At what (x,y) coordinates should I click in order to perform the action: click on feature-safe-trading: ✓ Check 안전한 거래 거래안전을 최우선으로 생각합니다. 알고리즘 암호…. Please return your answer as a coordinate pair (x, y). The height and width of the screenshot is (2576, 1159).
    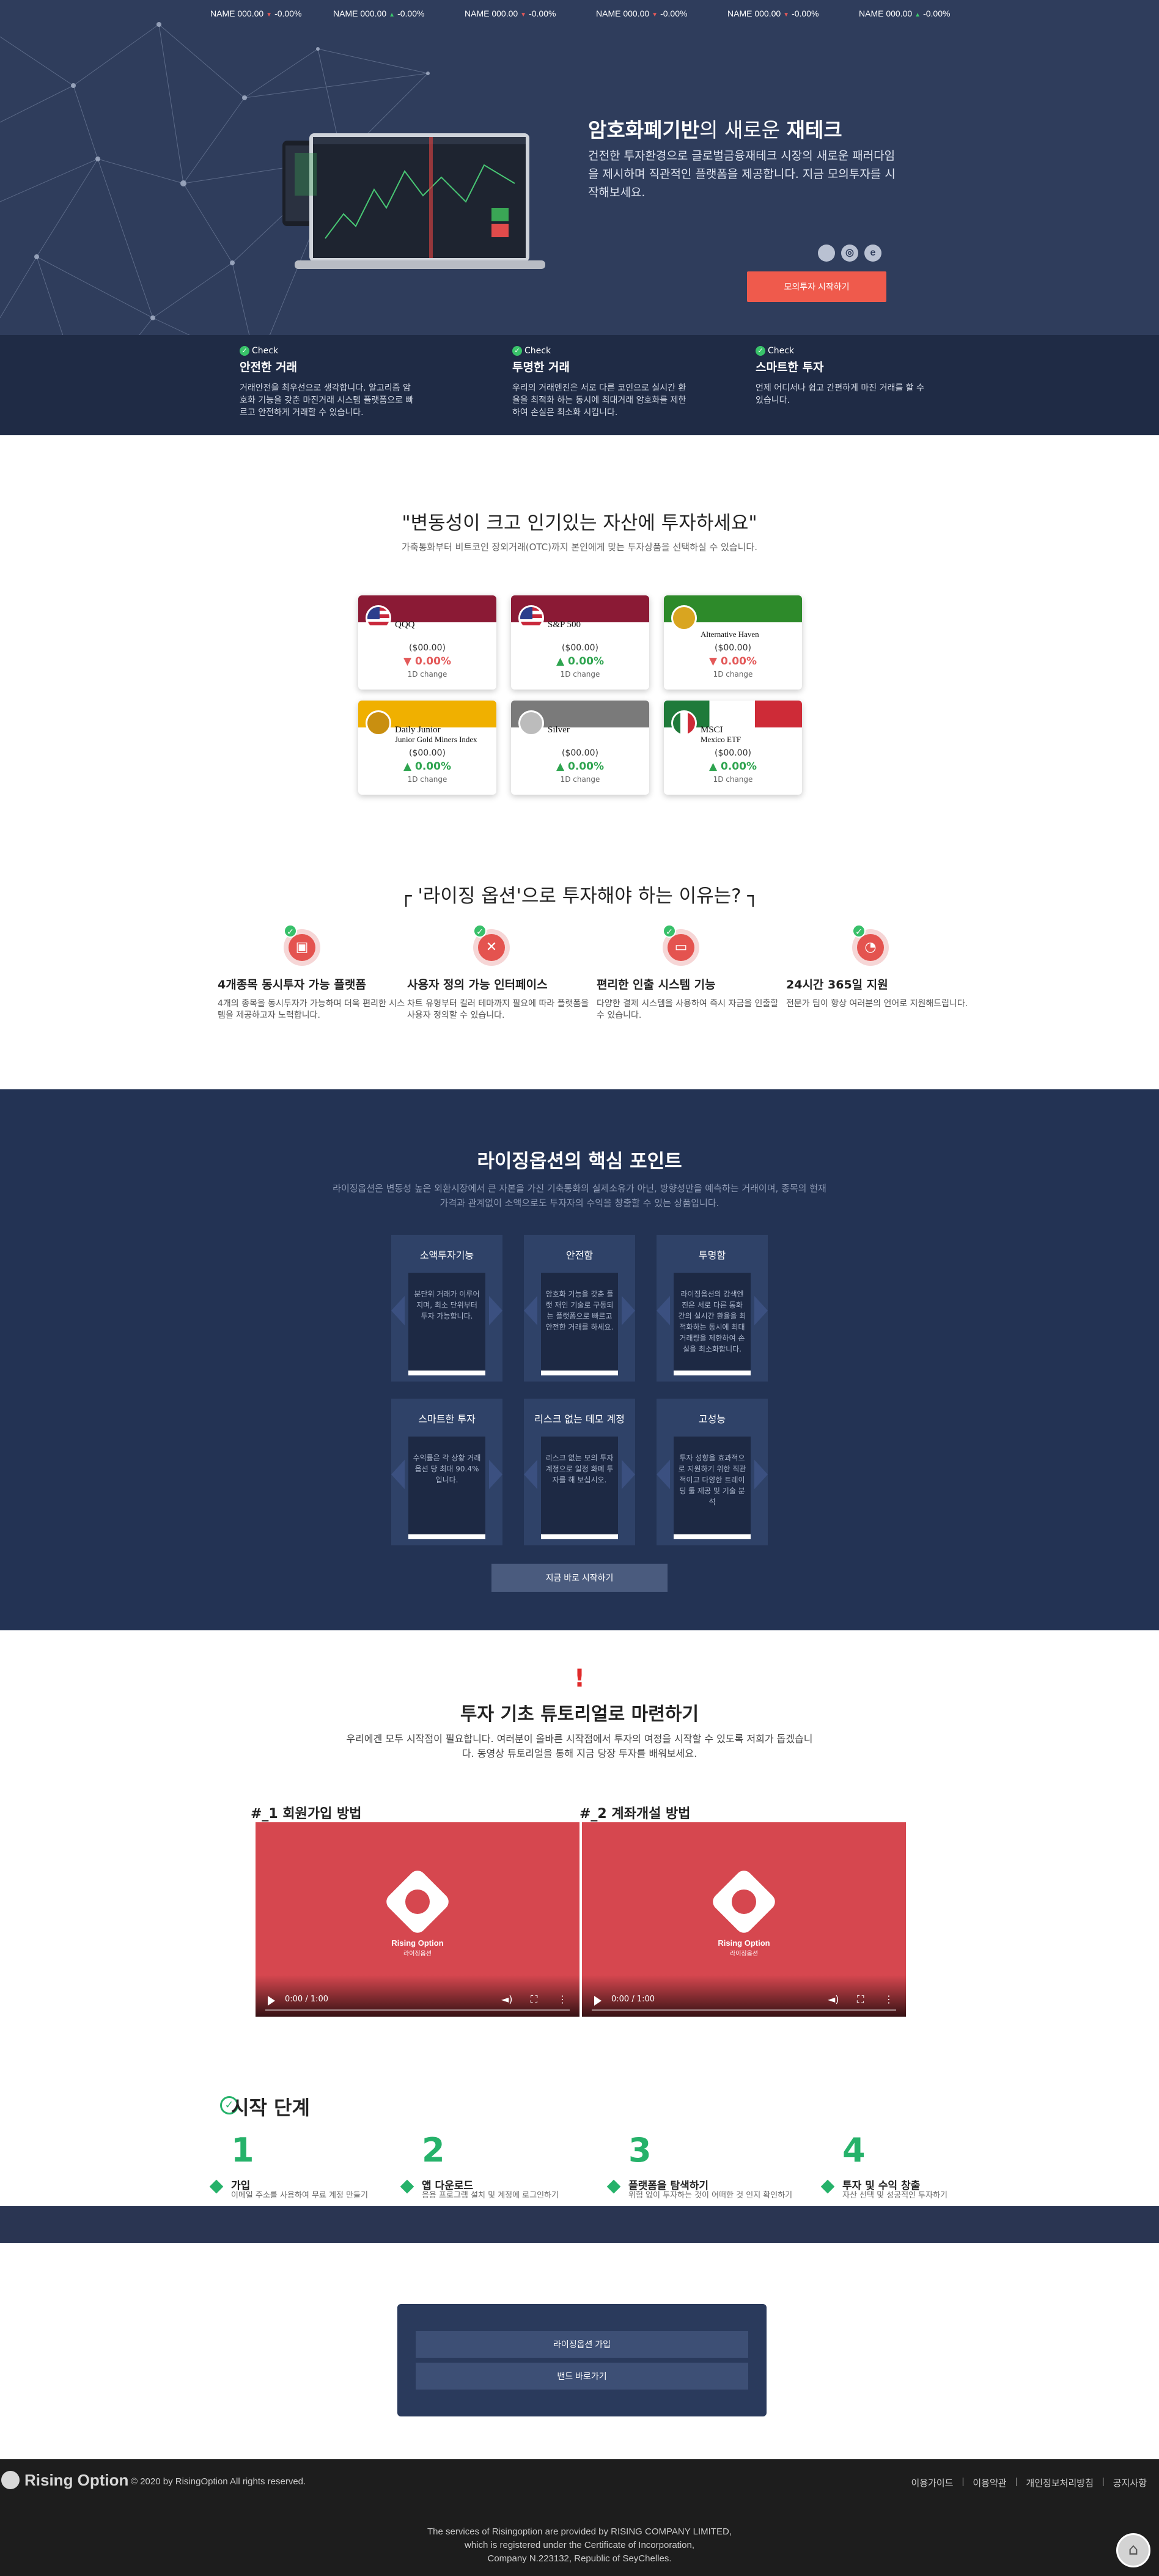
    Looking at the image, I should click on (327, 382).